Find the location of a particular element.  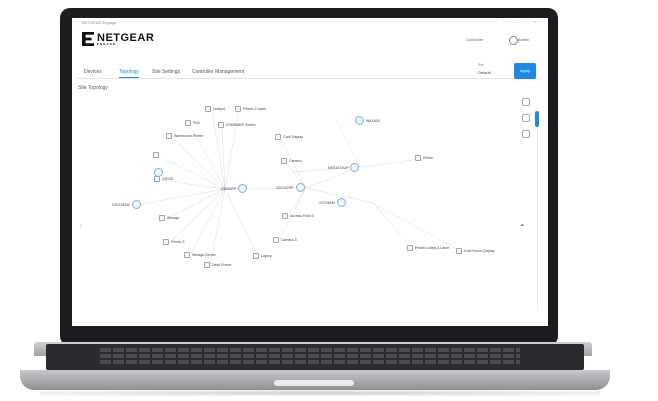

switch-node: XS724EM is located at coordinates (332, 202).